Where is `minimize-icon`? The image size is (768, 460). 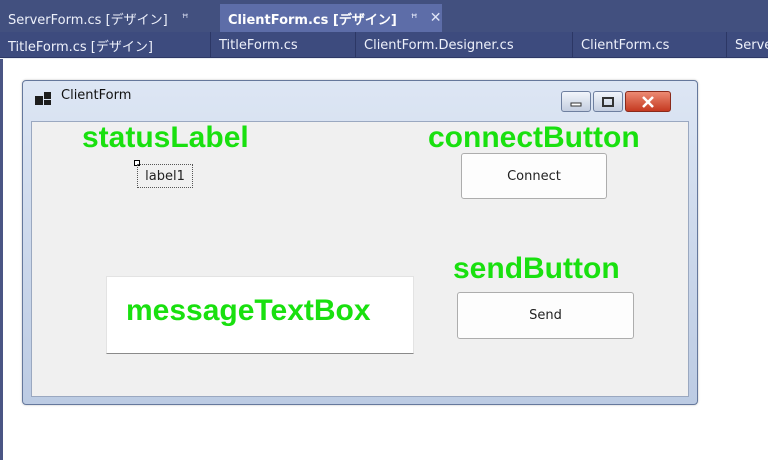
minimize-icon is located at coordinates (576, 104).